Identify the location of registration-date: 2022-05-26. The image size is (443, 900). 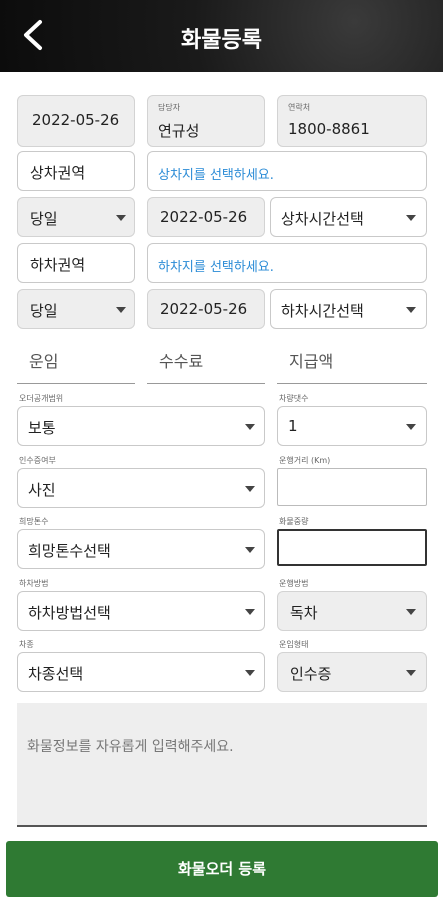
(76, 121).